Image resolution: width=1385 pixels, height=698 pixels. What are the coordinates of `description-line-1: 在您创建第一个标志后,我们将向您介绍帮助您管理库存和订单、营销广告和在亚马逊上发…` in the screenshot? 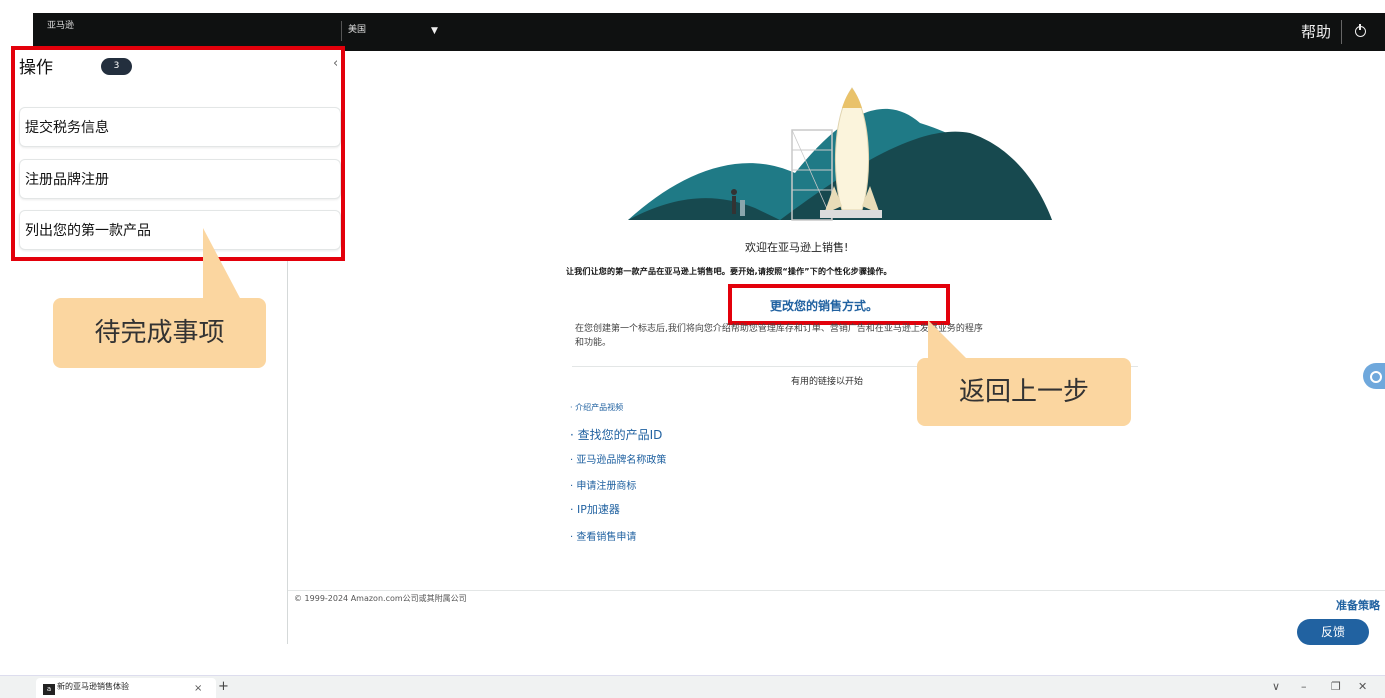 It's located at (779, 329).